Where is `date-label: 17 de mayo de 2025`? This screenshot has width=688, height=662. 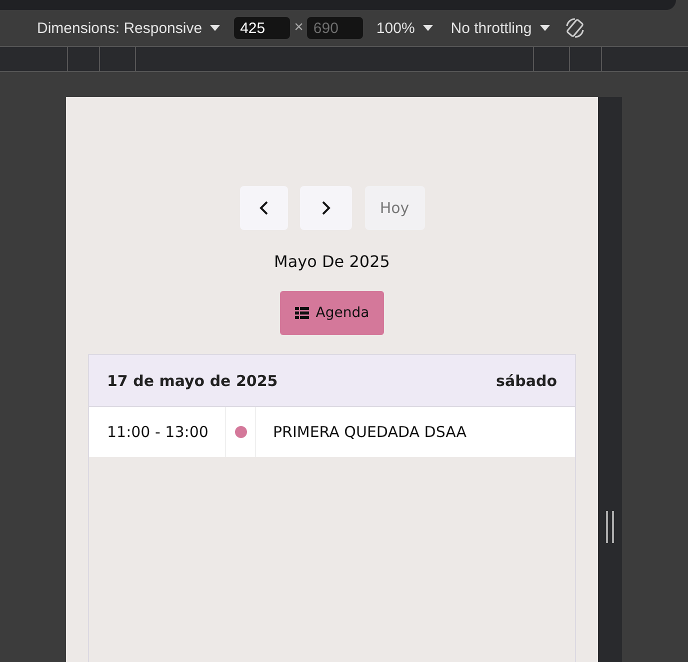 date-label: 17 de mayo de 2025 is located at coordinates (192, 381).